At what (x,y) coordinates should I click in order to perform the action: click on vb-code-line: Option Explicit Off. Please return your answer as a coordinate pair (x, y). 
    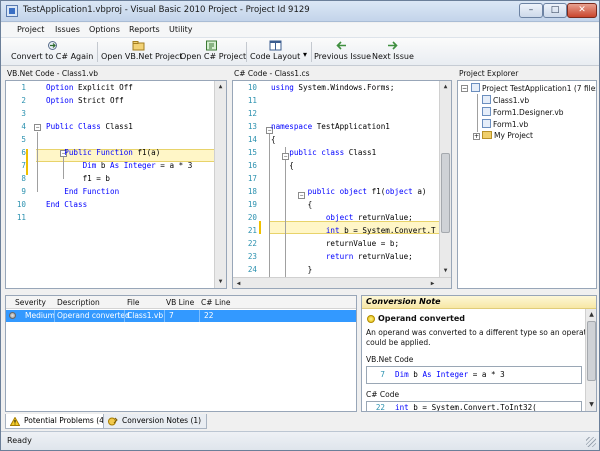
    Looking at the image, I should click on (89, 87).